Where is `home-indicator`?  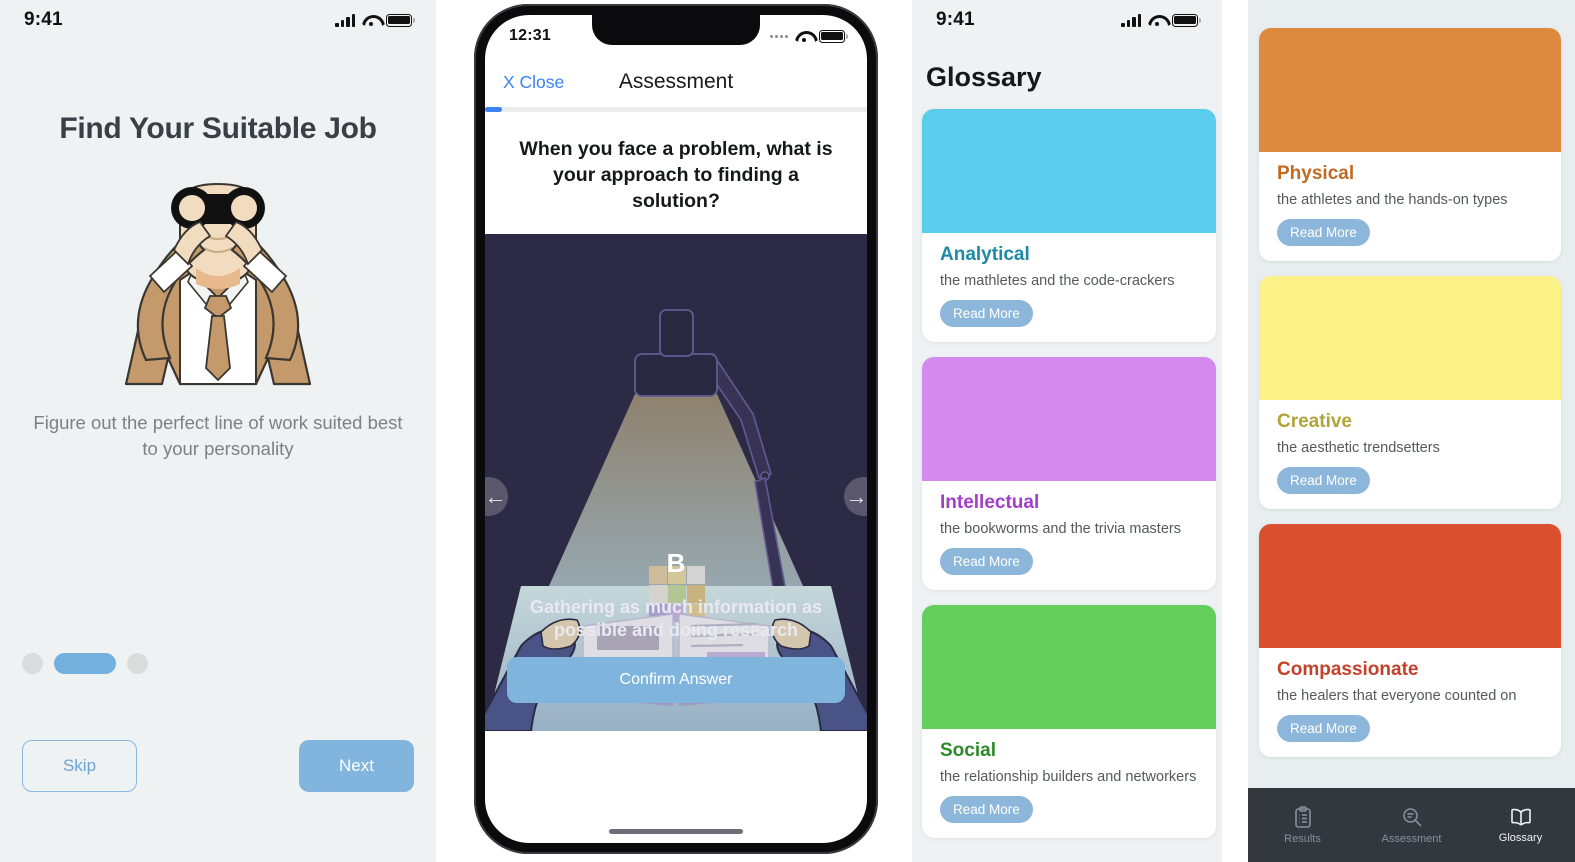 home-indicator is located at coordinates (676, 831).